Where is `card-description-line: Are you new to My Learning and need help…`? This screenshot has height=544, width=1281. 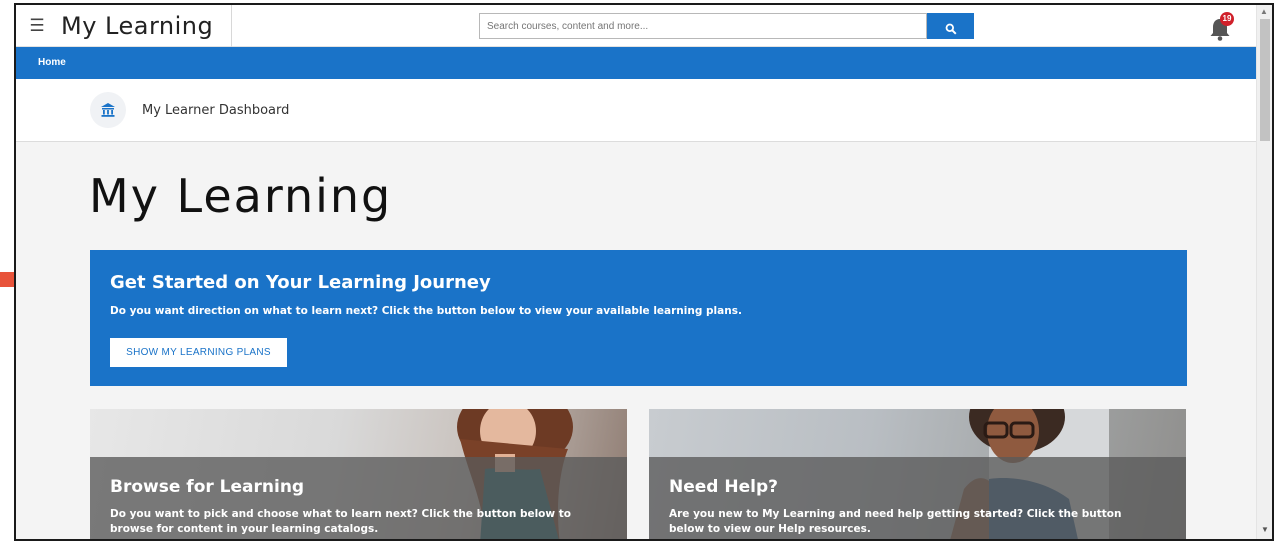
card-description-line: Are you new to My Learning and need help… is located at coordinates (895, 514).